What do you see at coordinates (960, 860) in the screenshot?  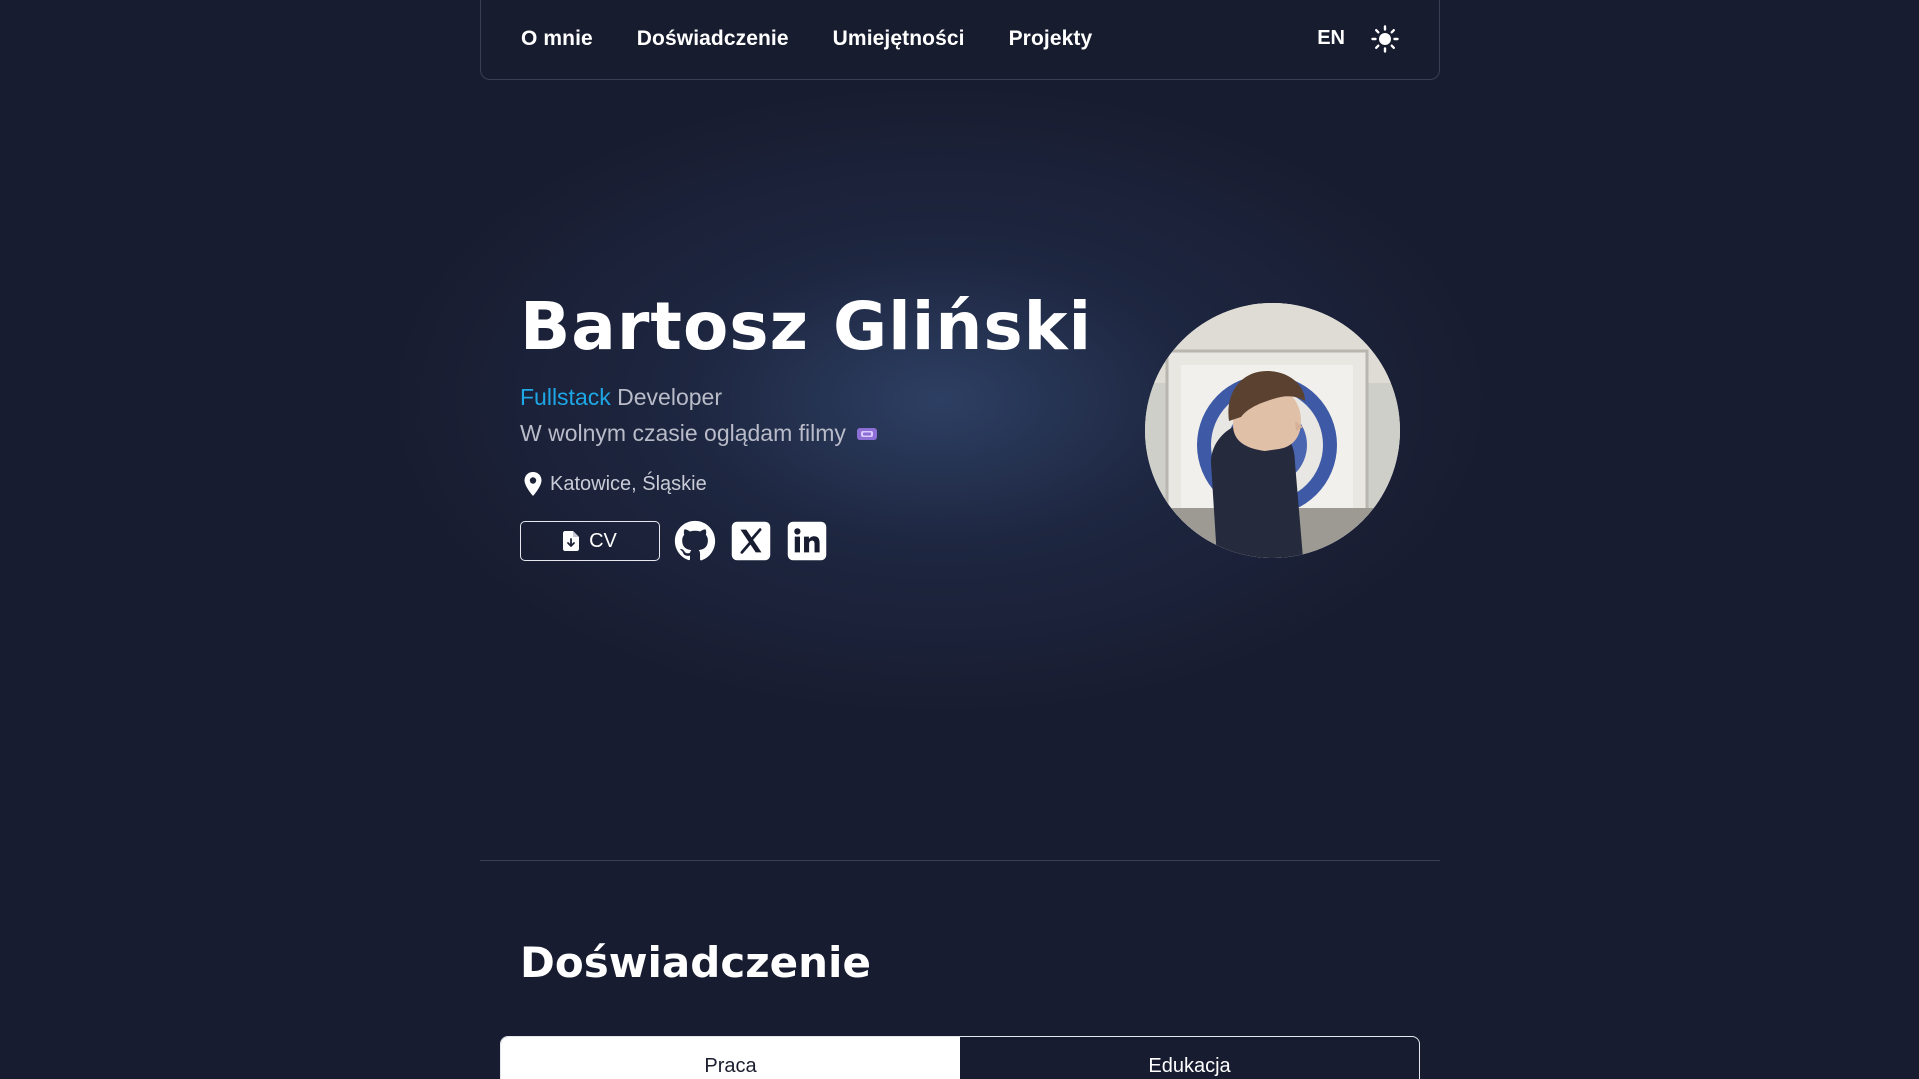 I see `section-divider` at bounding box center [960, 860].